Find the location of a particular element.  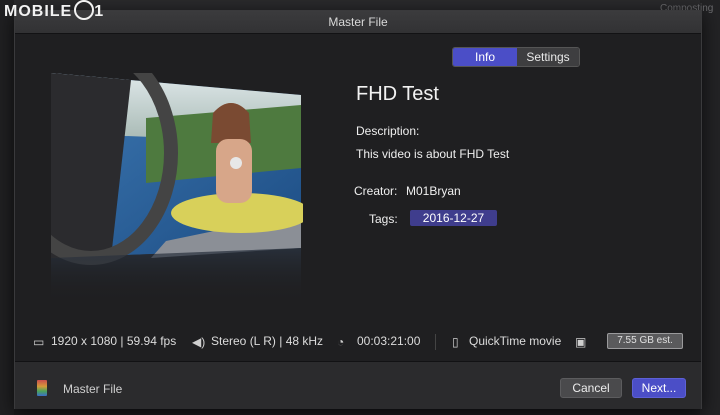

divider is located at coordinates (435, 342).